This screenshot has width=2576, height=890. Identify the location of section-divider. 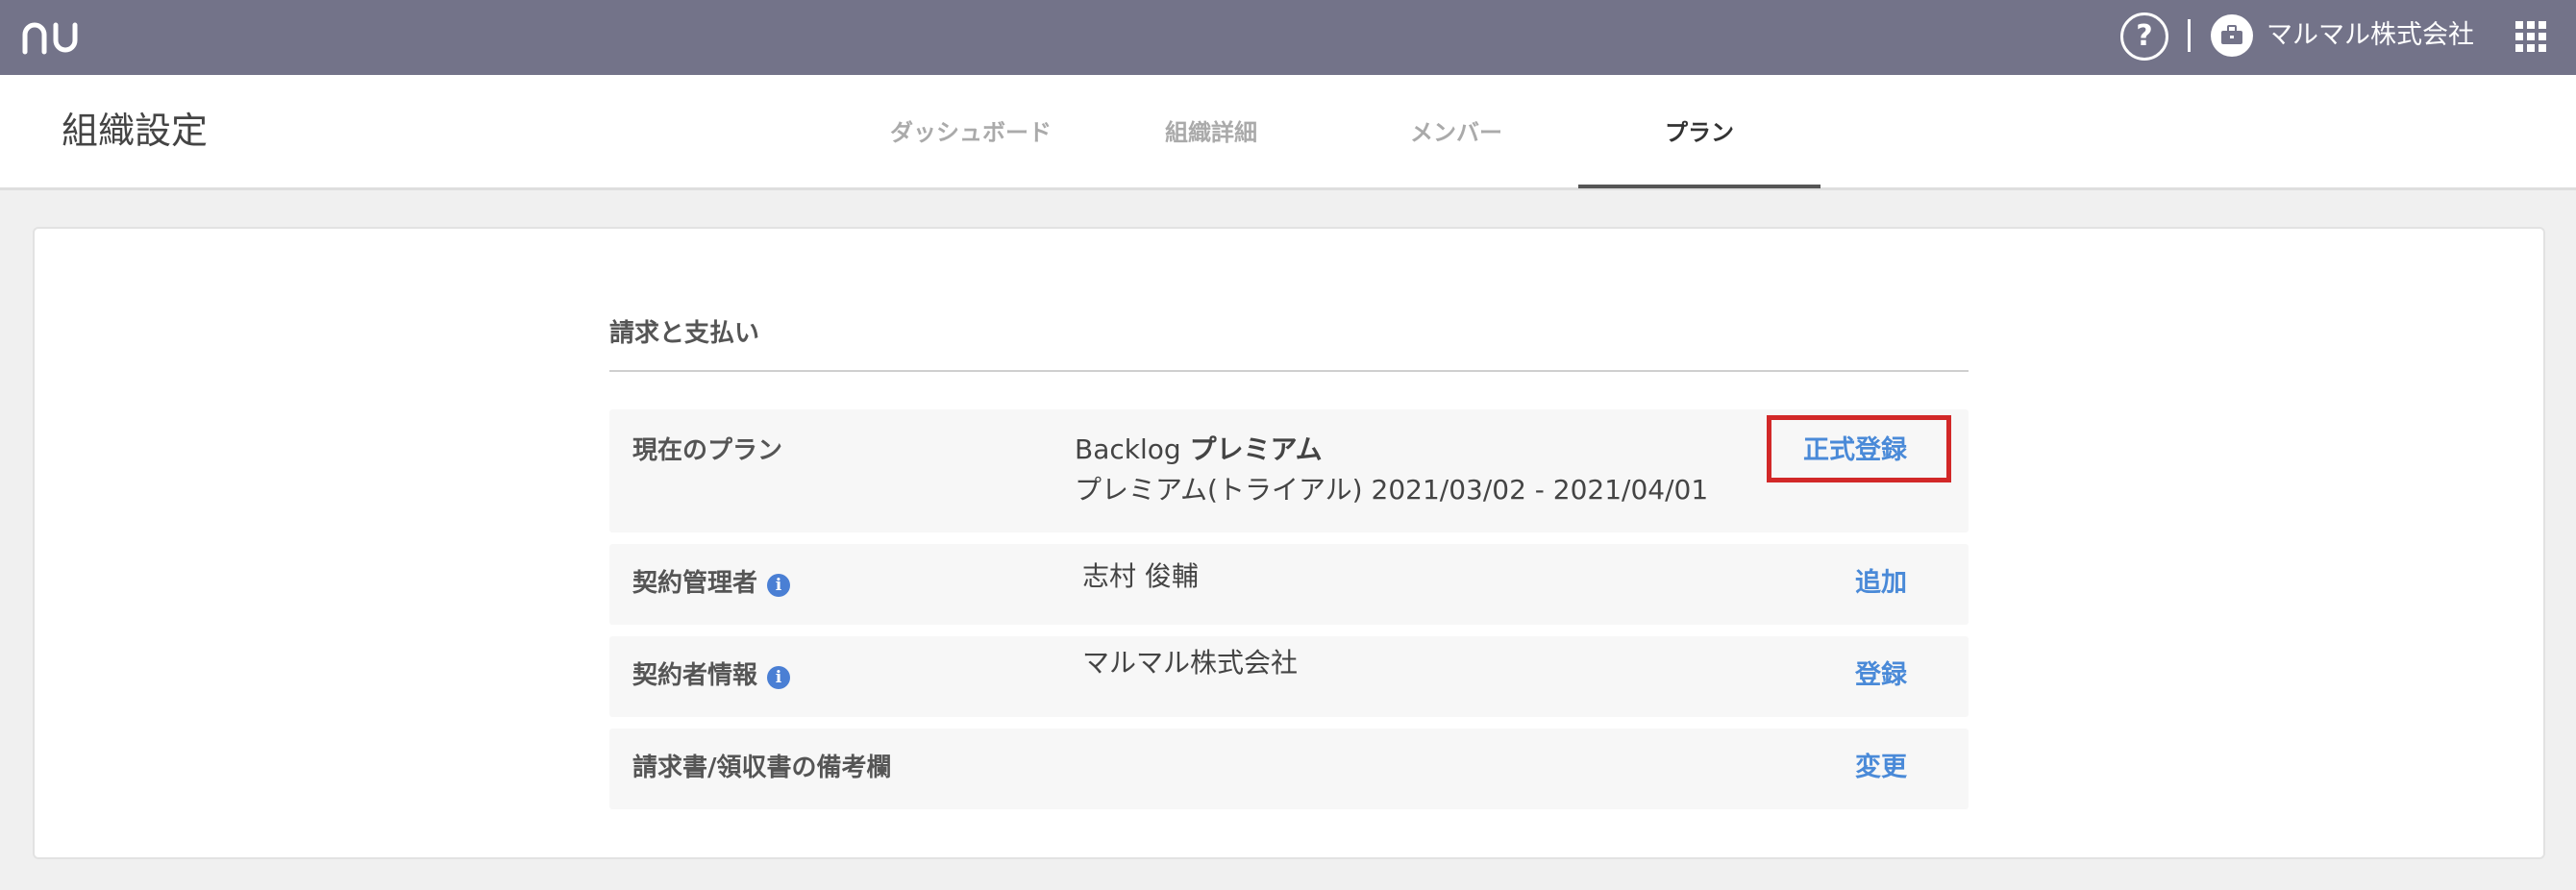
(1289, 371).